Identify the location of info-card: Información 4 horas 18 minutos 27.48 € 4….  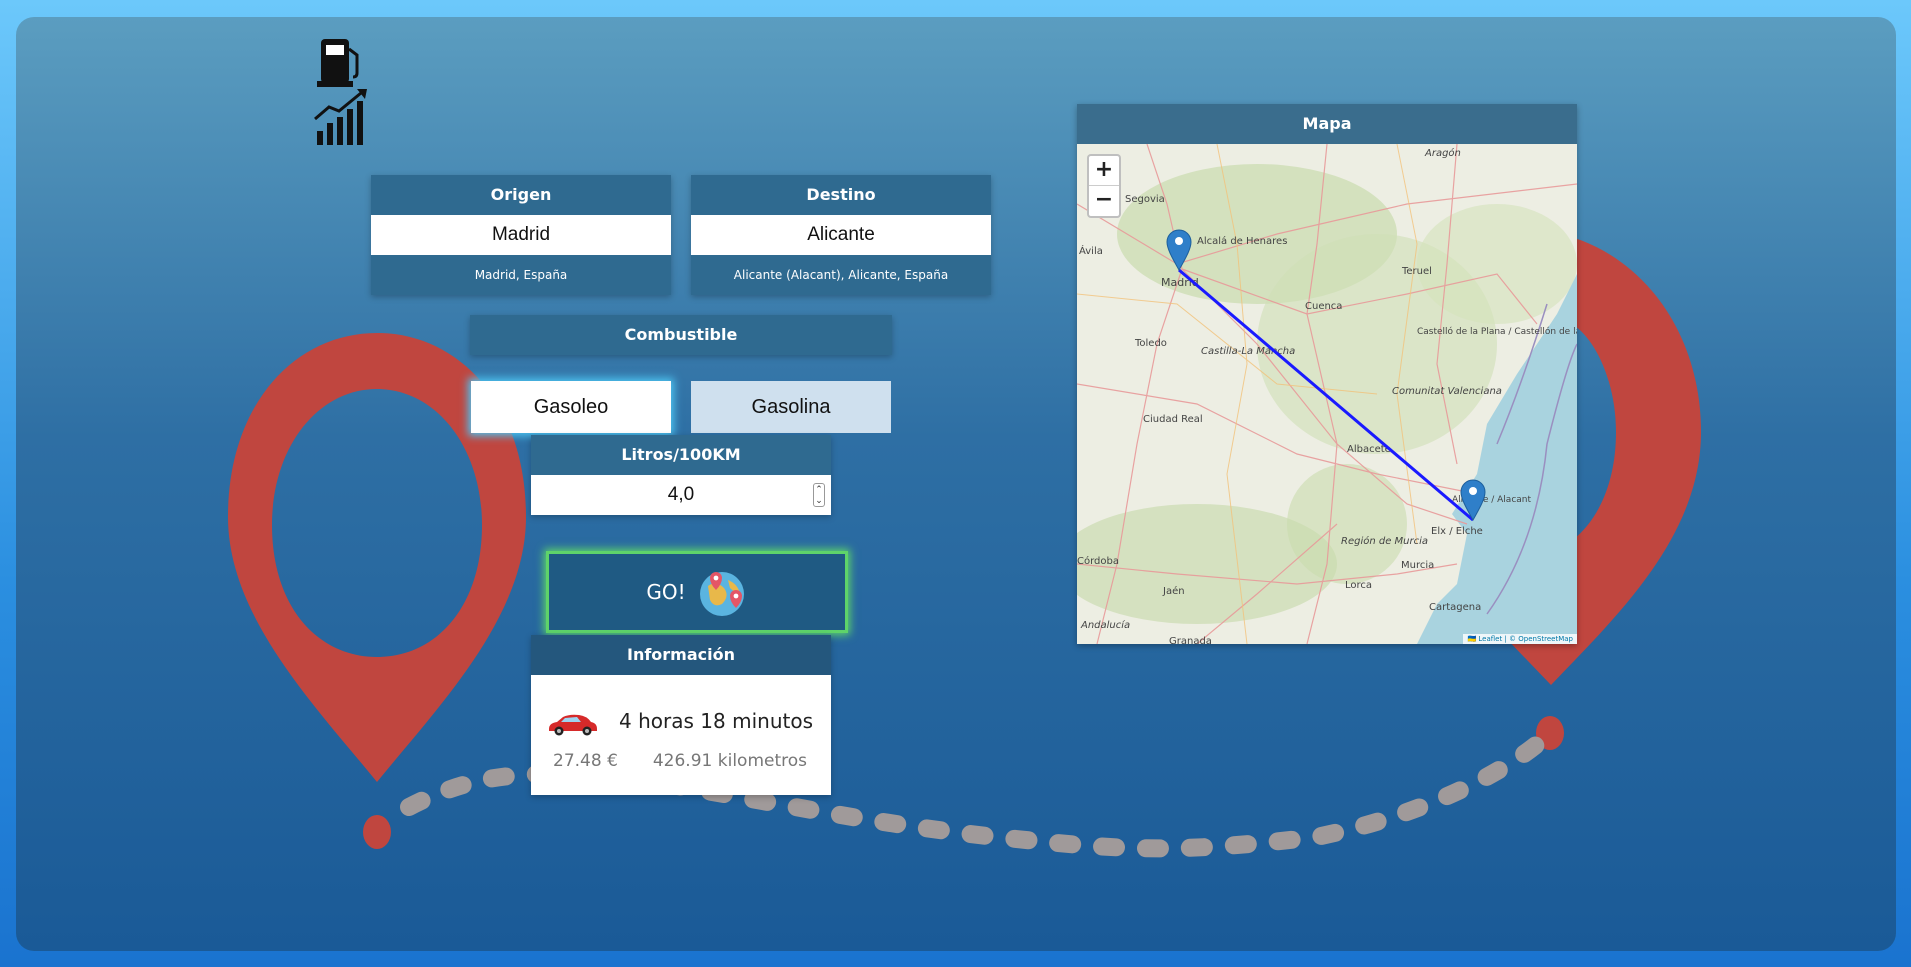
(681, 715).